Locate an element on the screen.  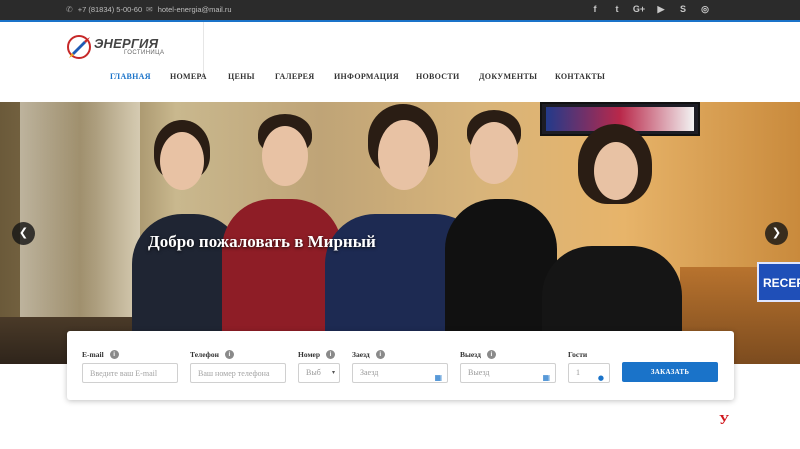
social-links: f t G+ ▶ S ◎ is located at coordinates (650, 9).